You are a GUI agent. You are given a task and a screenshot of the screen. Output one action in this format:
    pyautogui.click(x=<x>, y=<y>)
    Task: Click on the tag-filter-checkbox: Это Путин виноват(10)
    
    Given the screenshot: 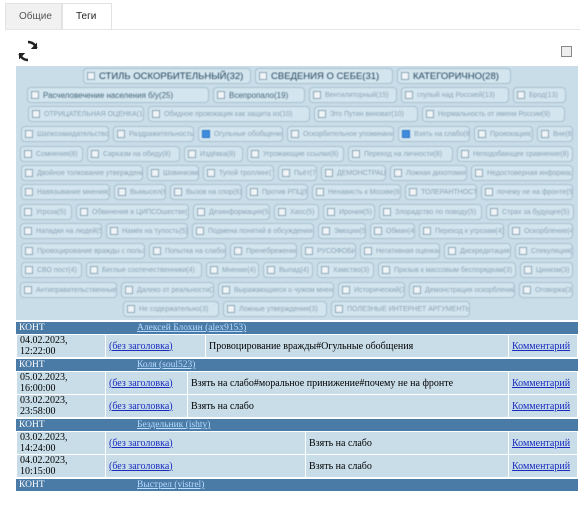 What is the action you would take?
    pyautogui.click(x=366, y=114)
    